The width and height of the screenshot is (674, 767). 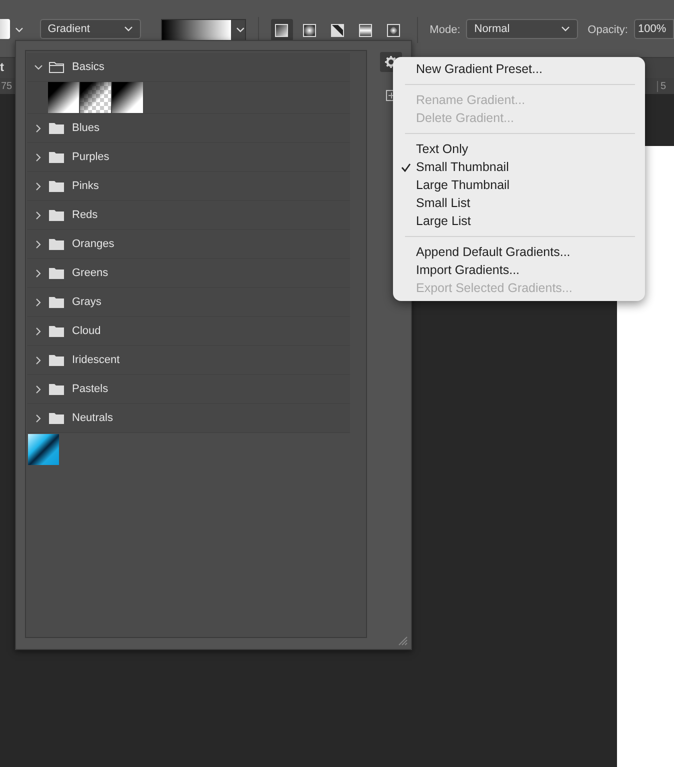 What do you see at coordinates (90, 273) in the screenshot?
I see `group-name: Greens` at bounding box center [90, 273].